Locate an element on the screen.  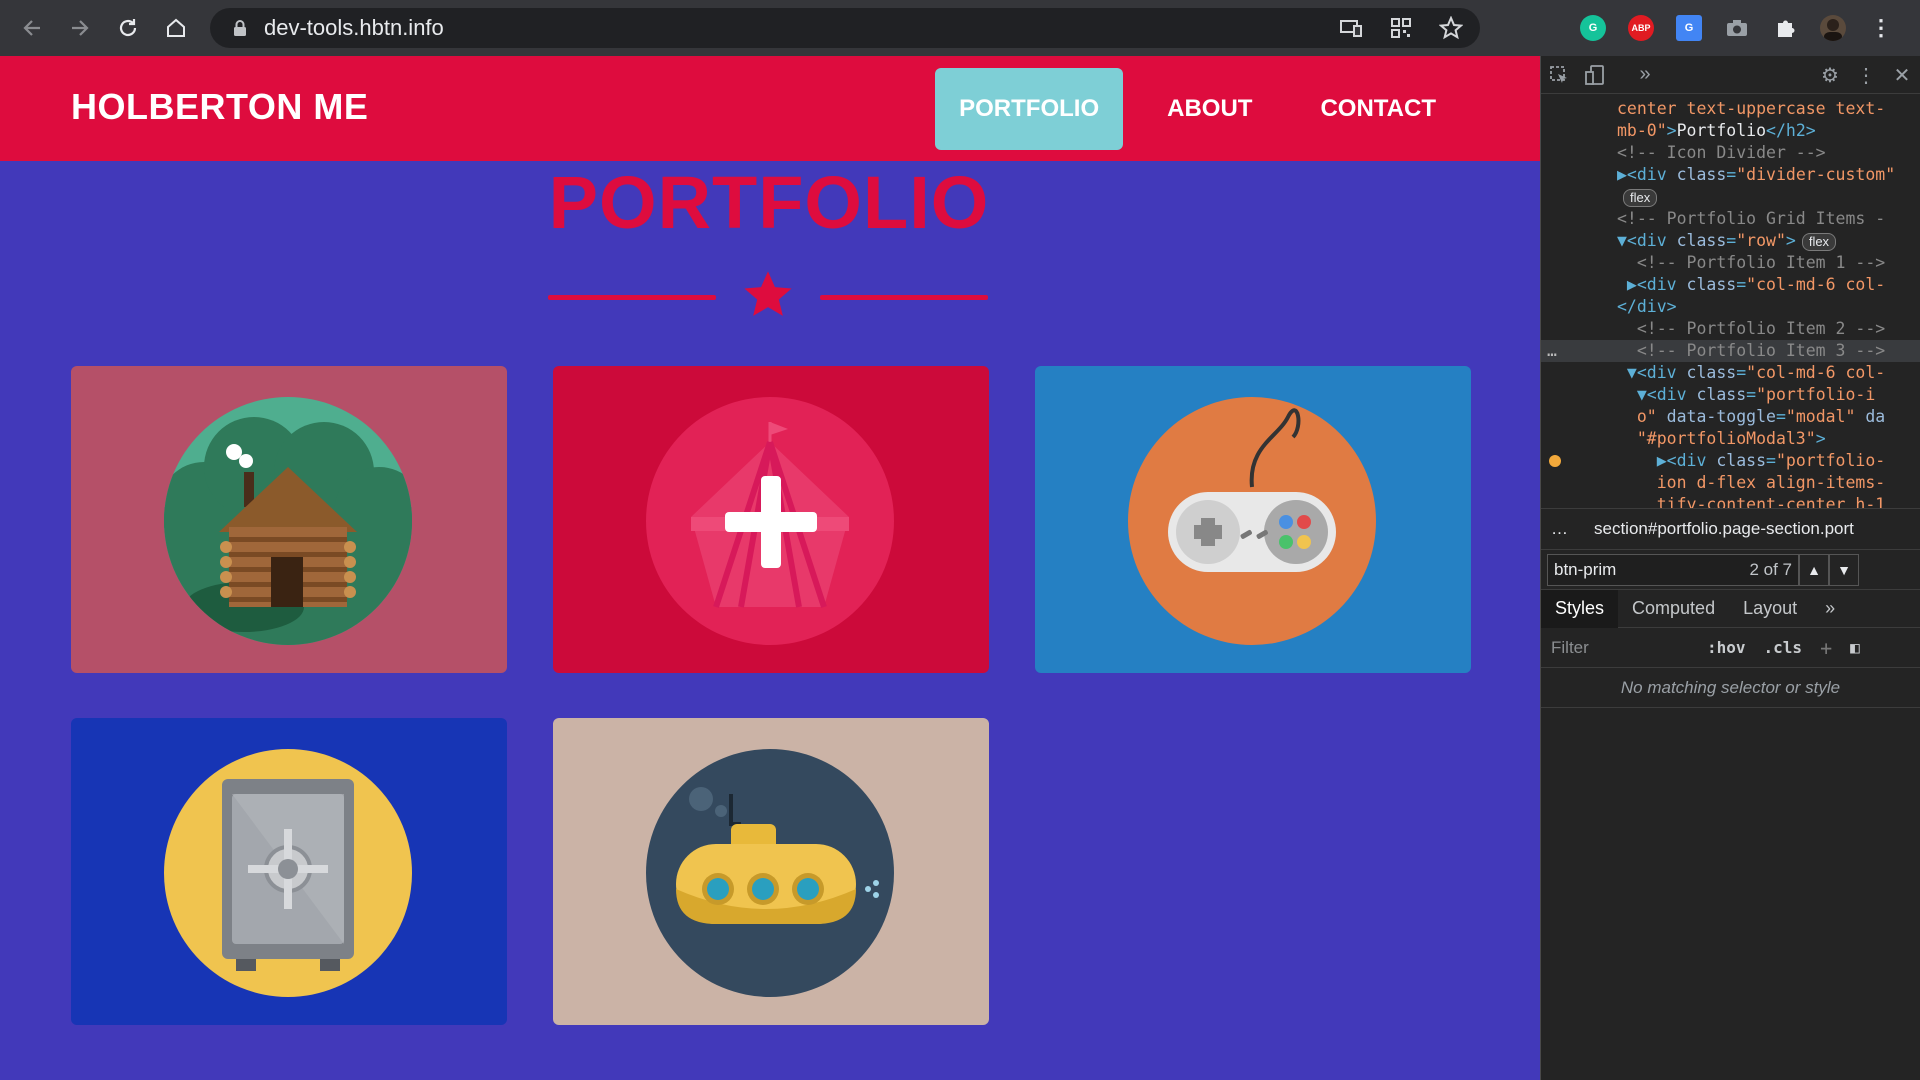
hov-toggle: :hov is located at coordinates (1726, 647).